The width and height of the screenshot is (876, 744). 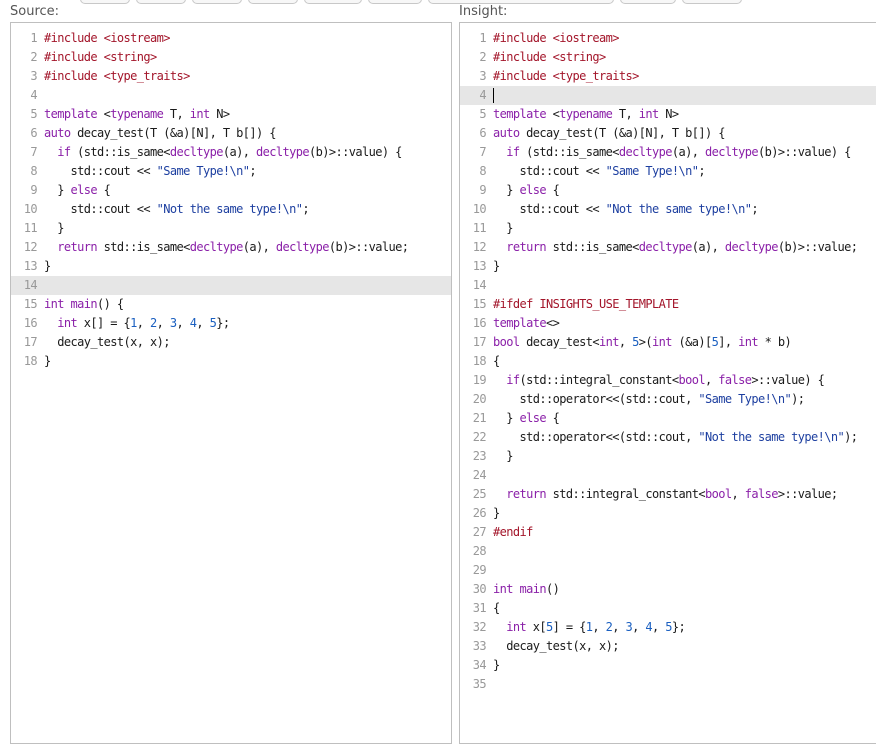 What do you see at coordinates (479, 266) in the screenshot?
I see `line-number: 13` at bounding box center [479, 266].